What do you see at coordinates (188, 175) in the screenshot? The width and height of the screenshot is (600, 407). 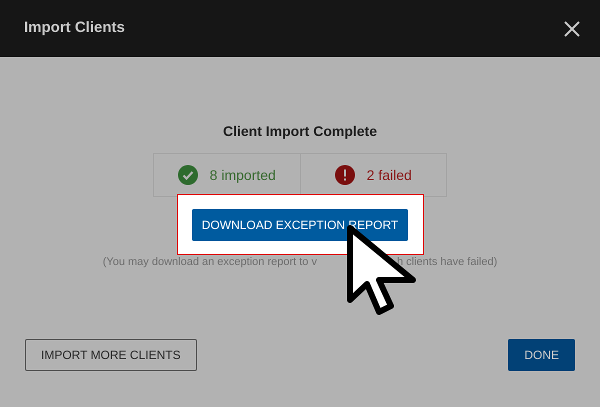 I see `check-circle-icon` at bounding box center [188, 175].